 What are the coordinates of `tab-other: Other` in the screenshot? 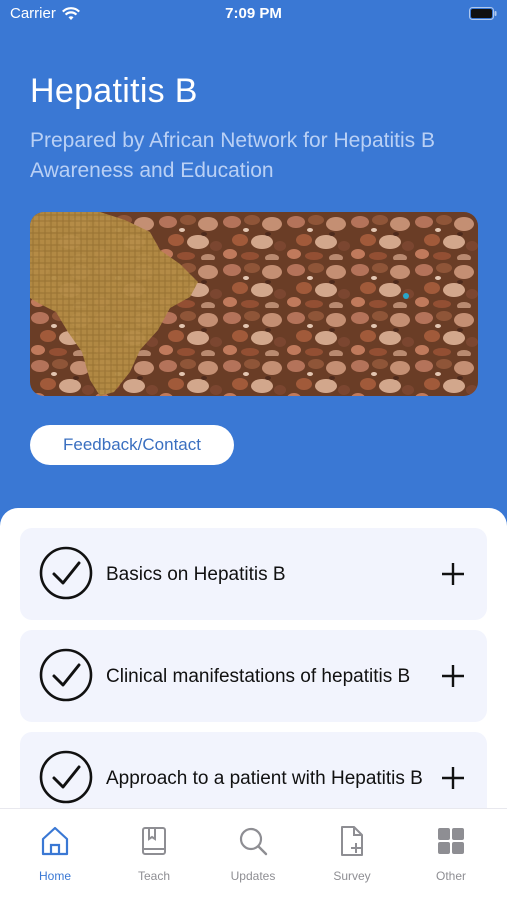 It's located at (451, 849).